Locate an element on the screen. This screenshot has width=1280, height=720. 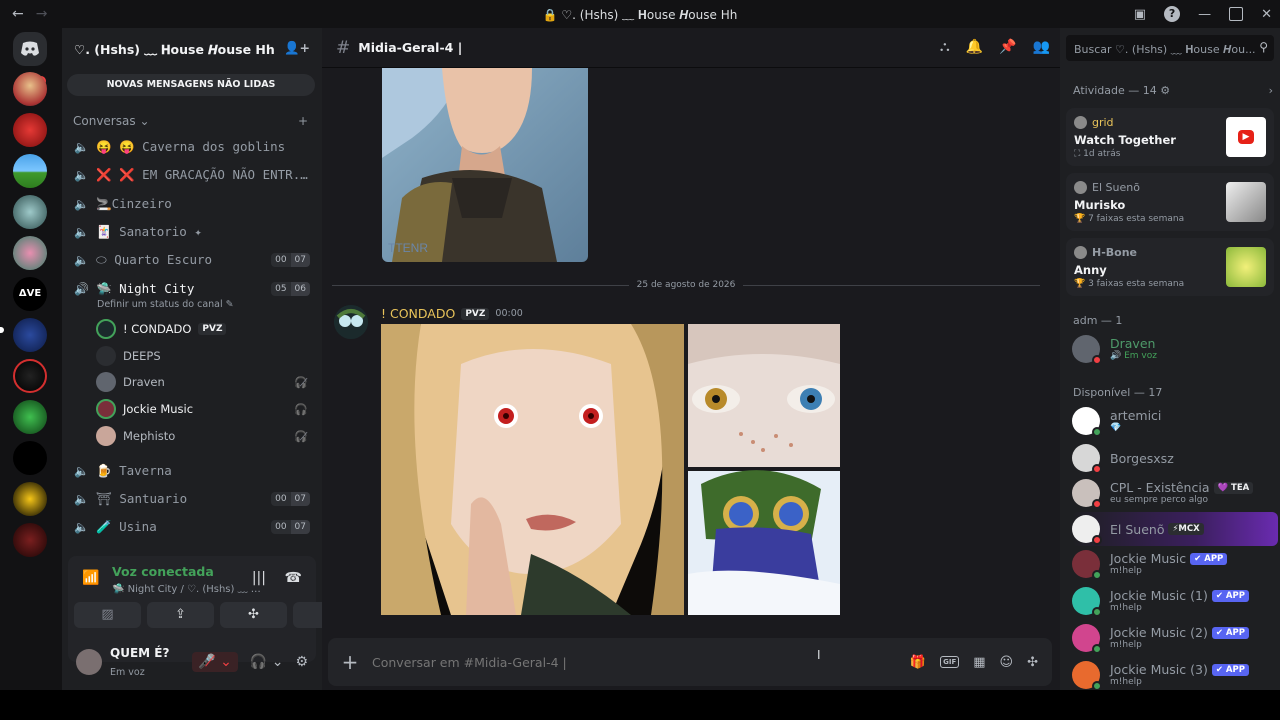
date-text: 25 de agosto de 2026 is located at coordinates (686, 285).